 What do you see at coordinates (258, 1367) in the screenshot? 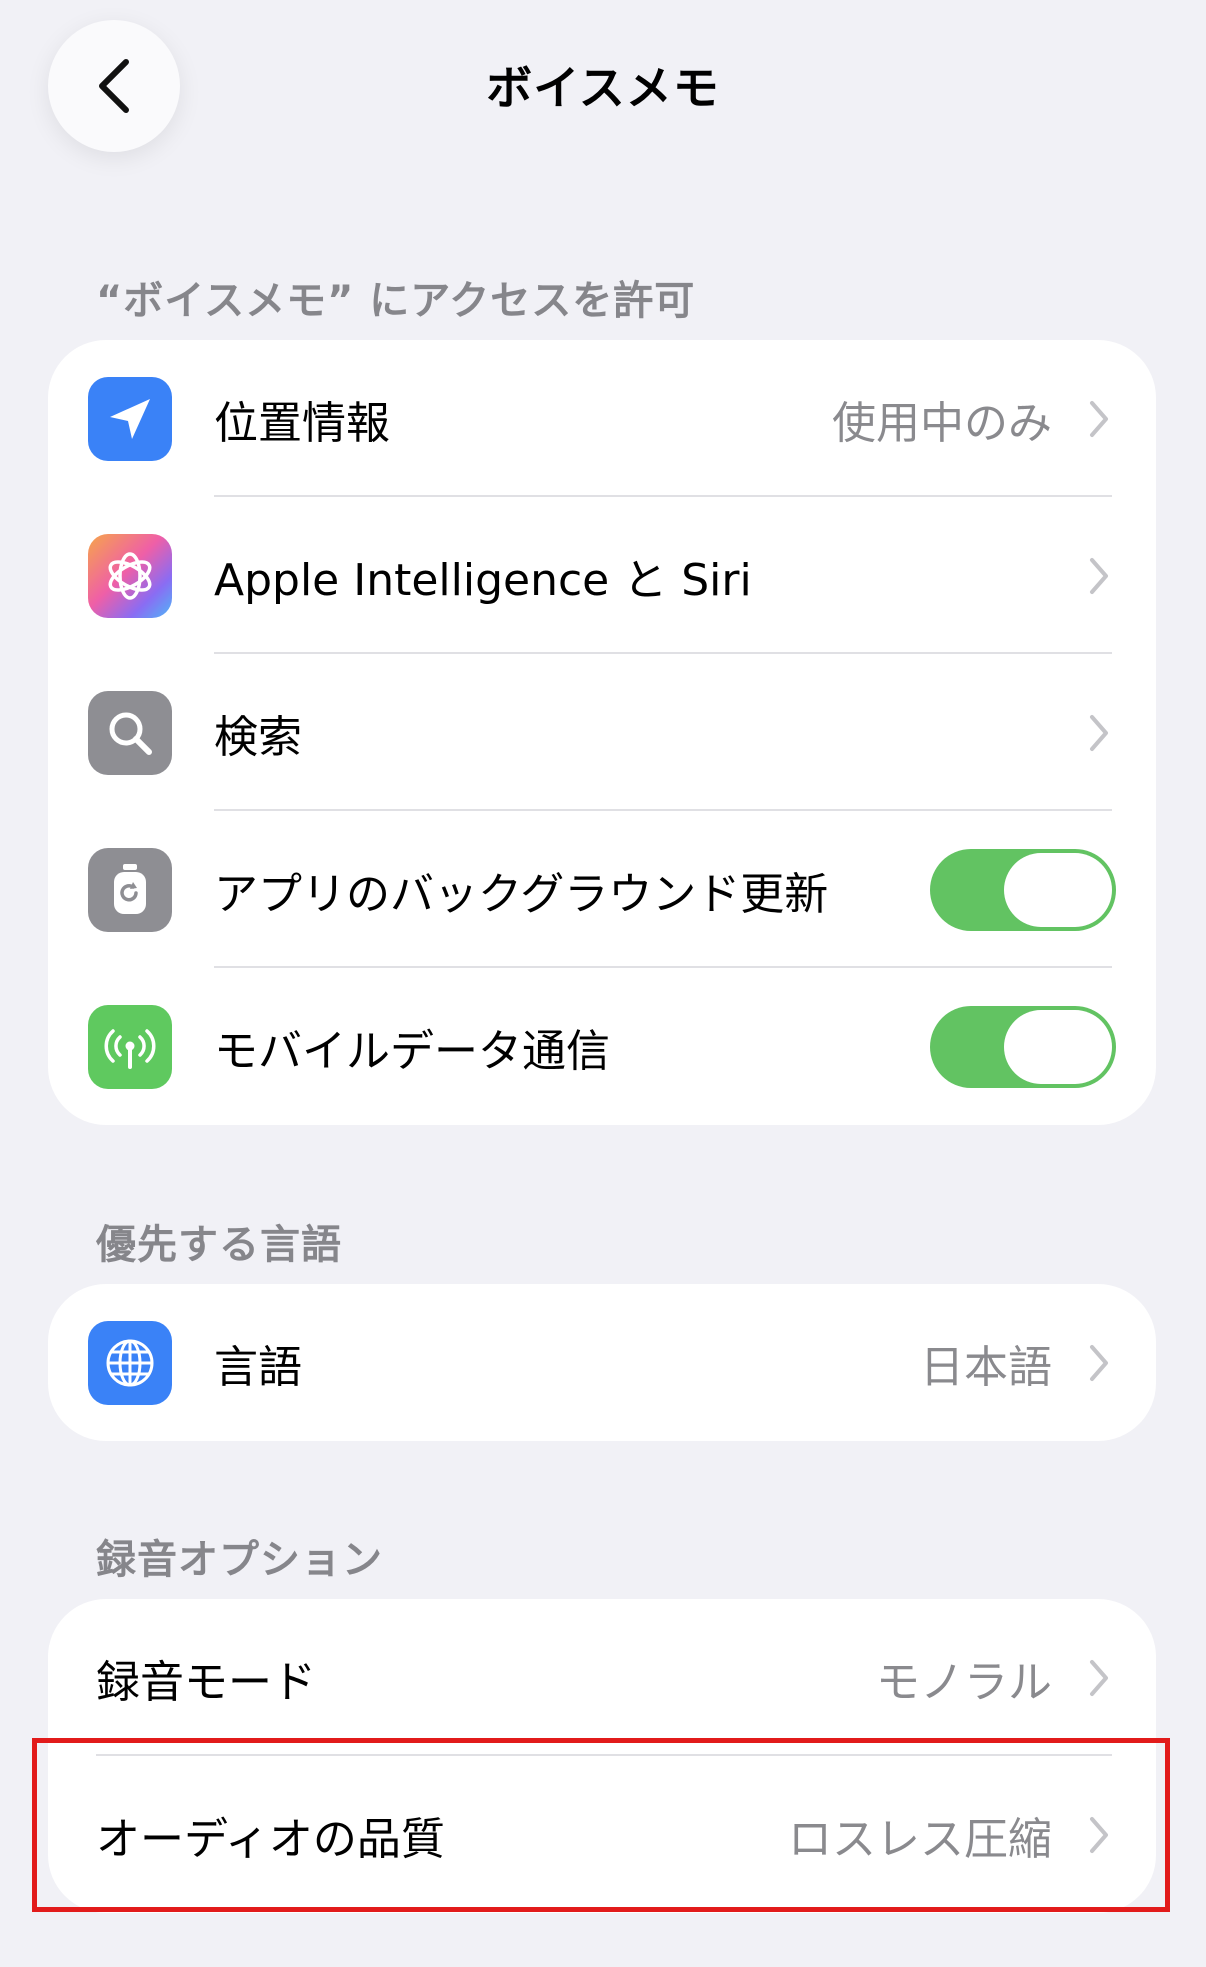
I see `row-label: 言語` at bounding box center [258, 1367].